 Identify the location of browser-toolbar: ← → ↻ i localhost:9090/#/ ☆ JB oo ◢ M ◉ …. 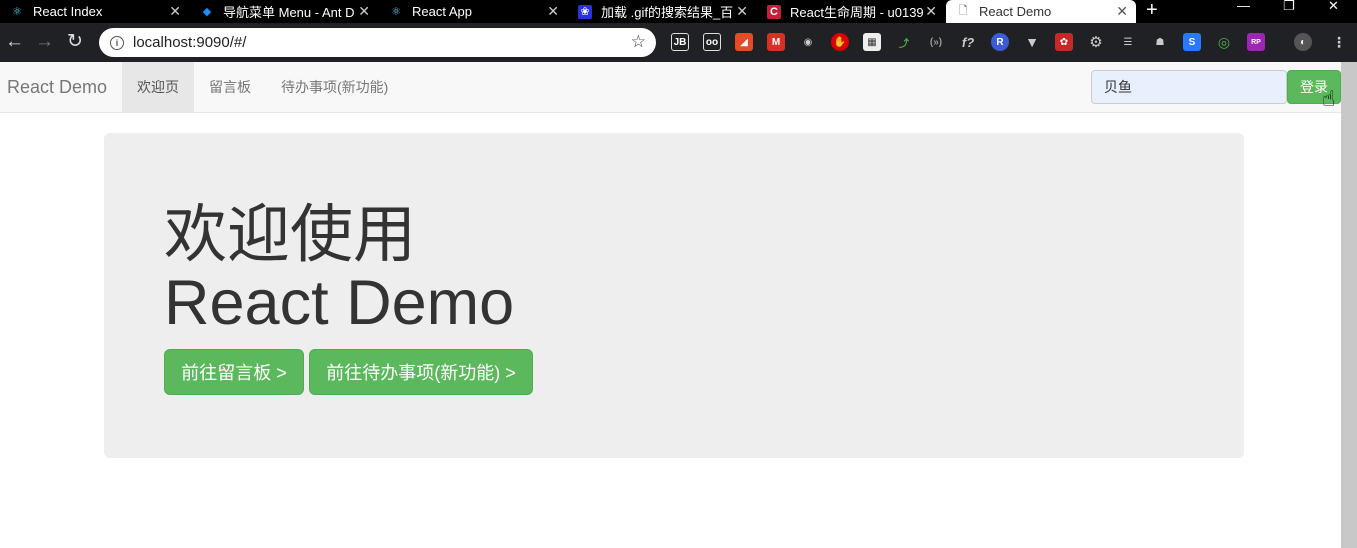
(678, 42).